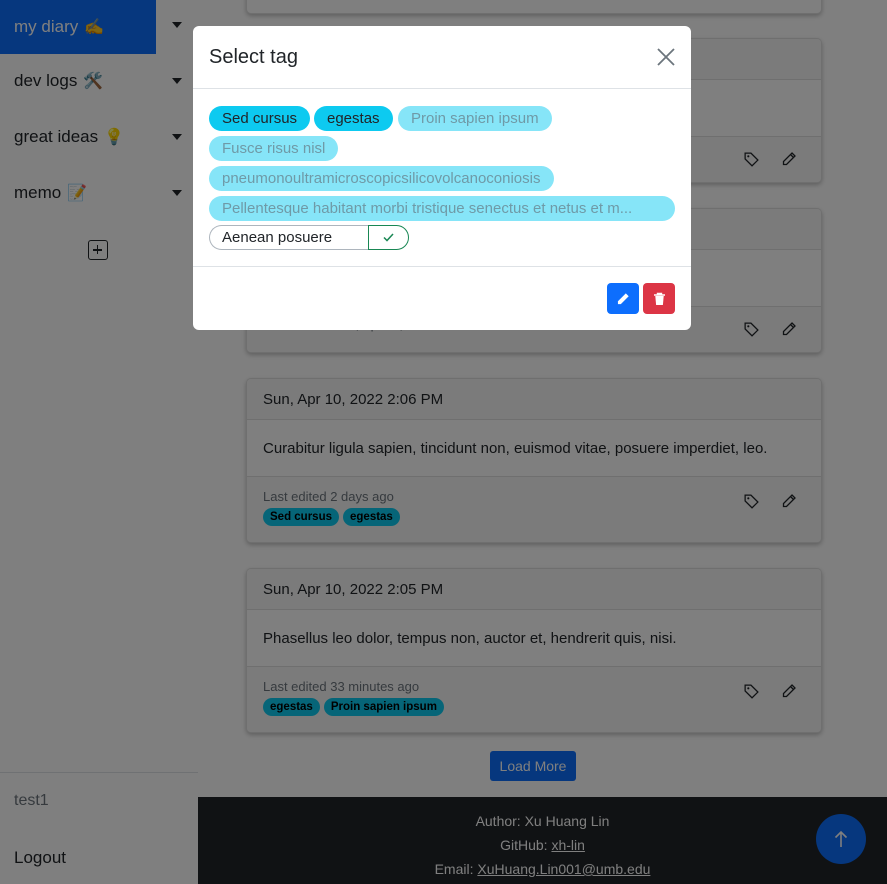  What do you see at coordinates (475, 118) in the screenshot?
I see `tag-option: Proin sapien ipsum` at bounding box center [475, 118].